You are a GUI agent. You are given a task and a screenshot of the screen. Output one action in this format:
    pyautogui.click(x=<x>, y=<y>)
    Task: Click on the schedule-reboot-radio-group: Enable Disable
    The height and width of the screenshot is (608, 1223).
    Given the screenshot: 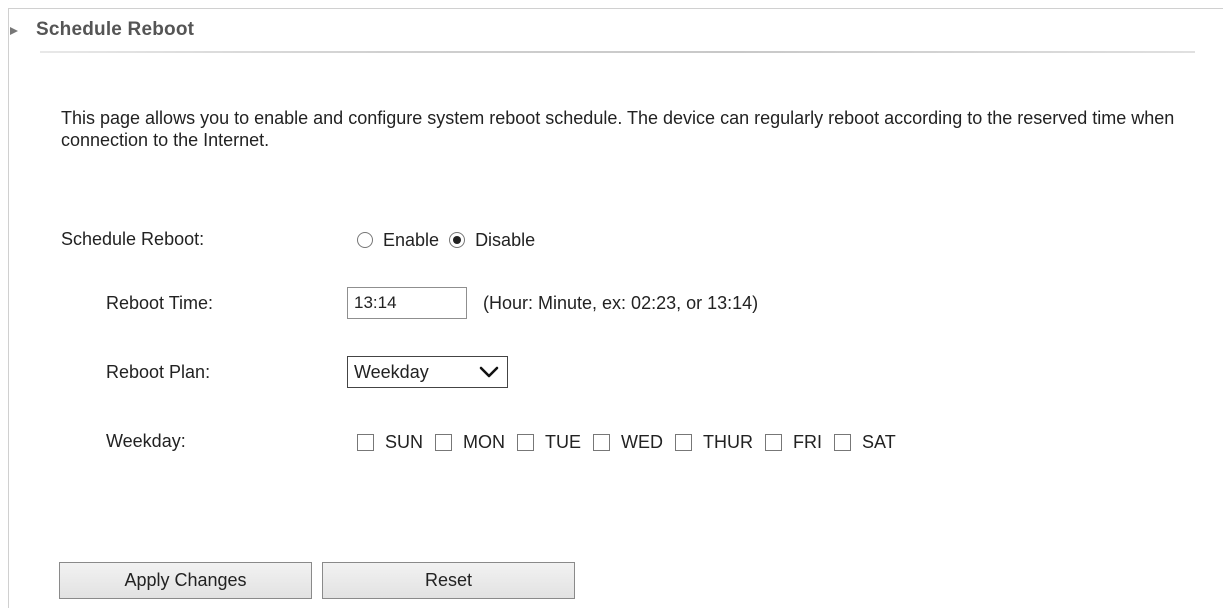 What is the action you would take?
    pyautogui.click(x=451, y=240)
    